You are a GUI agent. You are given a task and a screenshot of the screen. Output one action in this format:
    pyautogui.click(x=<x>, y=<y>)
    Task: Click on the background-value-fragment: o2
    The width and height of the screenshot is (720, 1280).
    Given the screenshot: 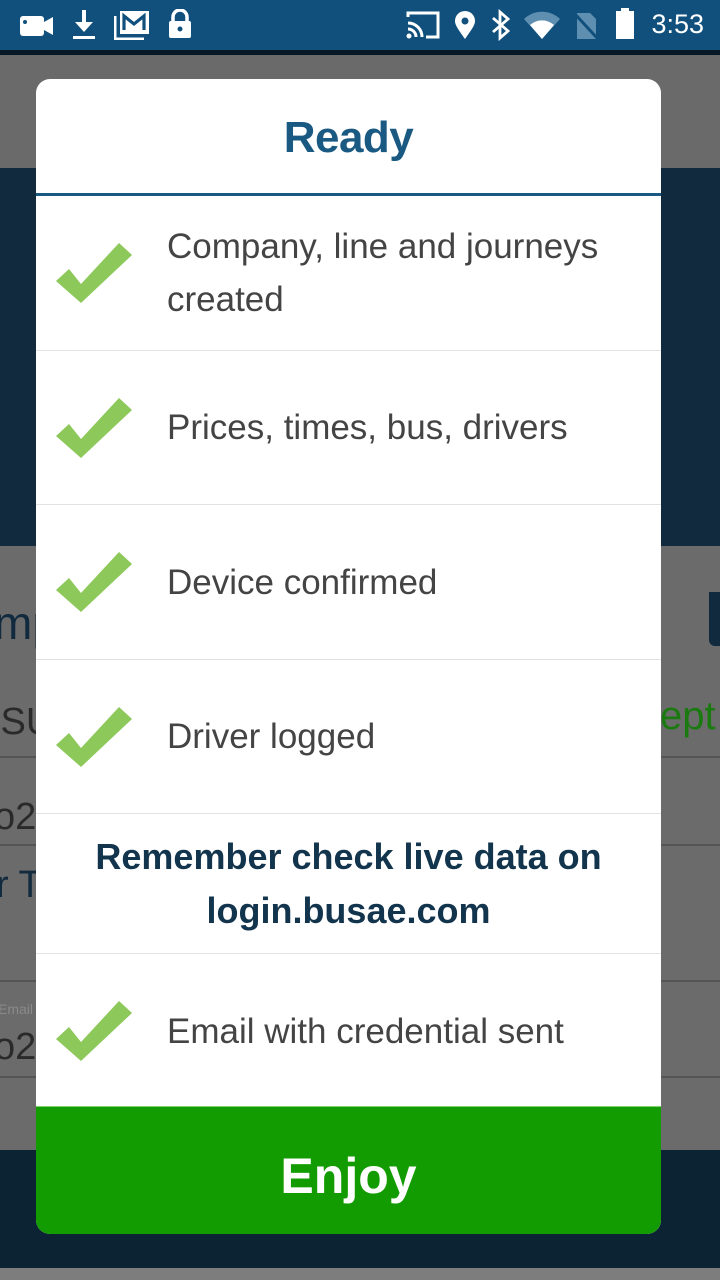 What is the action you would take?
    pyautogui.click(x=18, y=817)
    